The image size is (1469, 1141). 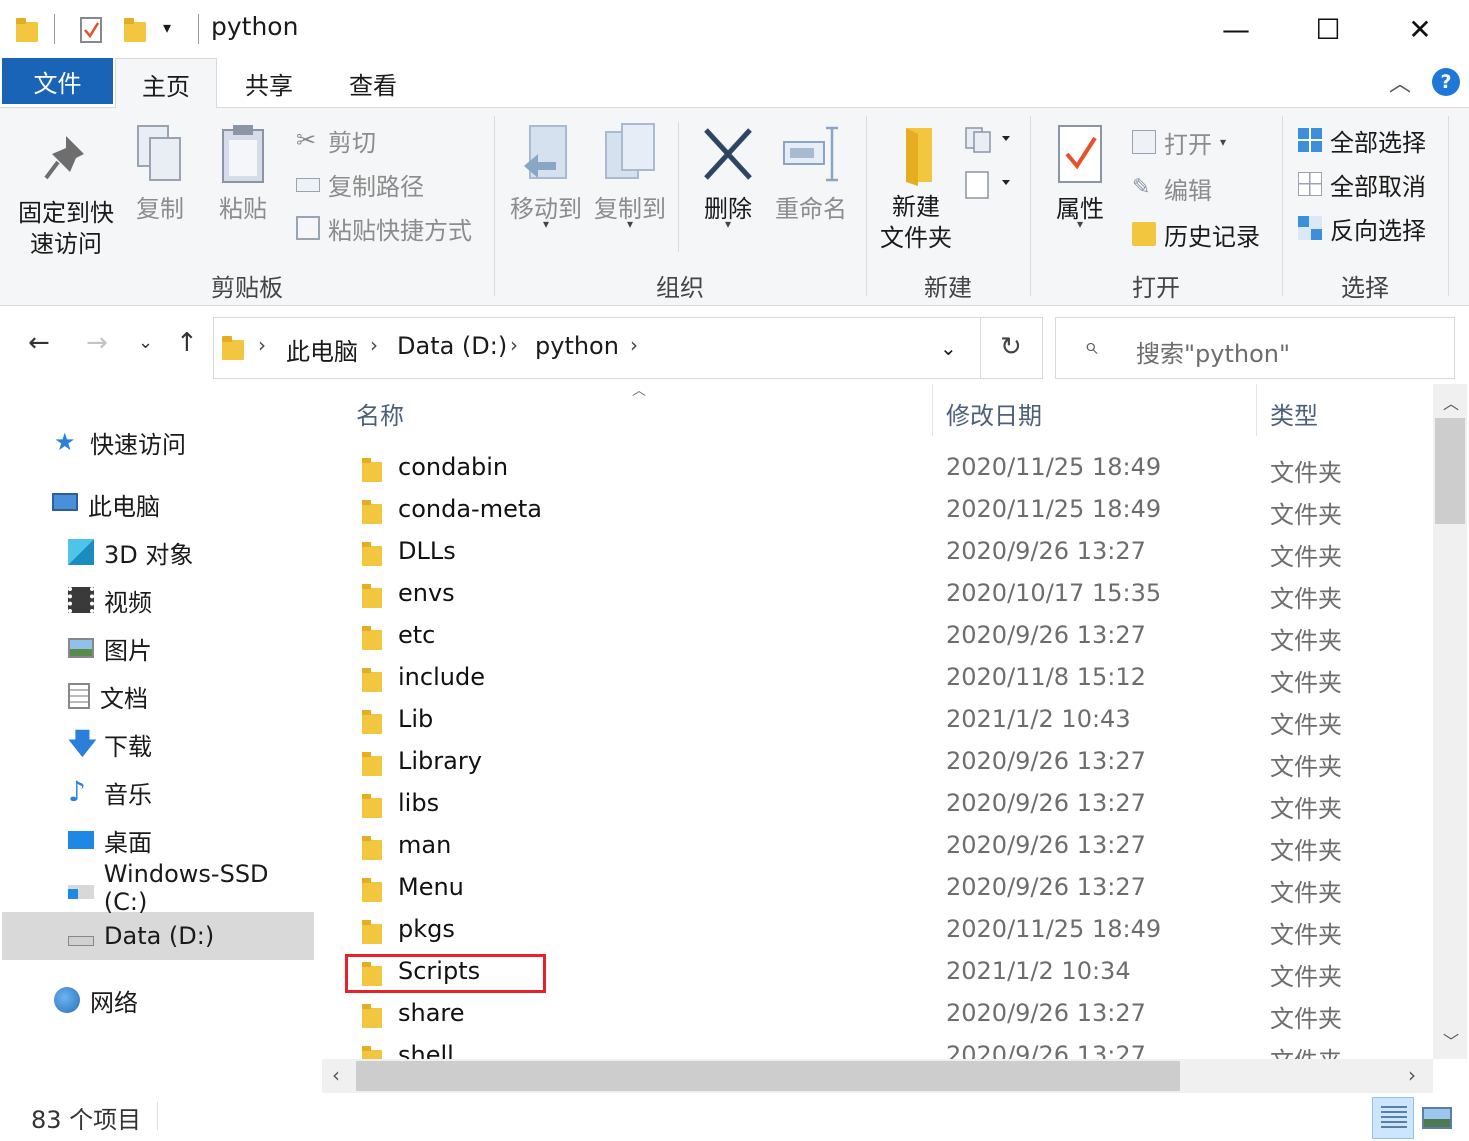 What do you see at coordinates (1362, 184) in the screenshot?
I see `select-none-button: 全部取消` at bounding box center [1362, 184].